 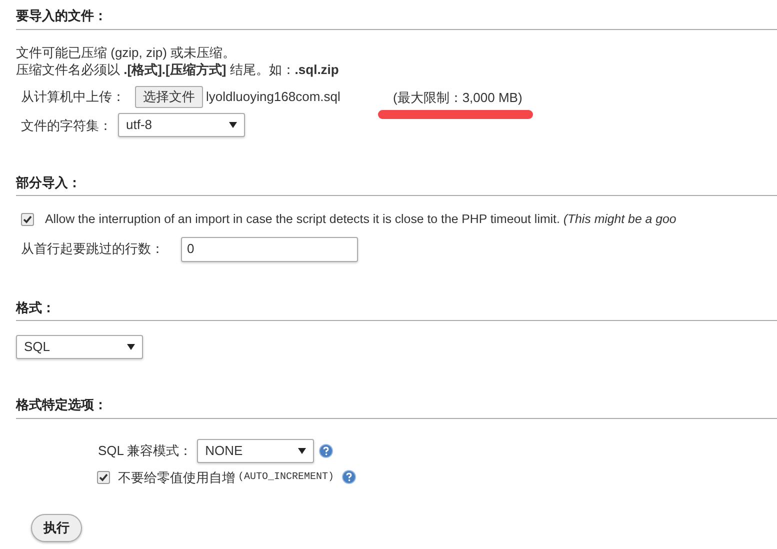 What do you see at coordinates (61, 404) in the screenshot?
I see `section-heading: 格式特定选项：` at bounding box center [61, 404].